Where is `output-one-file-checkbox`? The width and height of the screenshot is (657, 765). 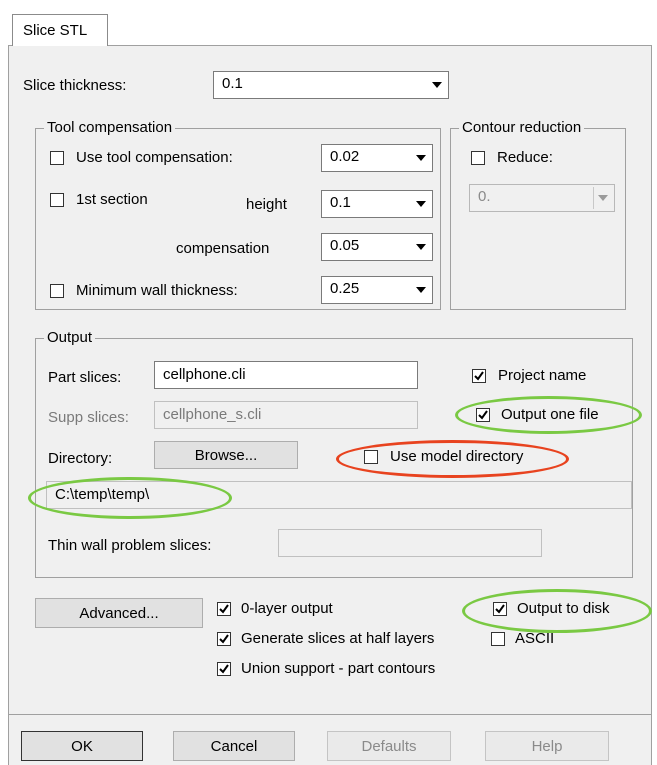
output-one-file-checkbox is located at coordinates (483, 415).